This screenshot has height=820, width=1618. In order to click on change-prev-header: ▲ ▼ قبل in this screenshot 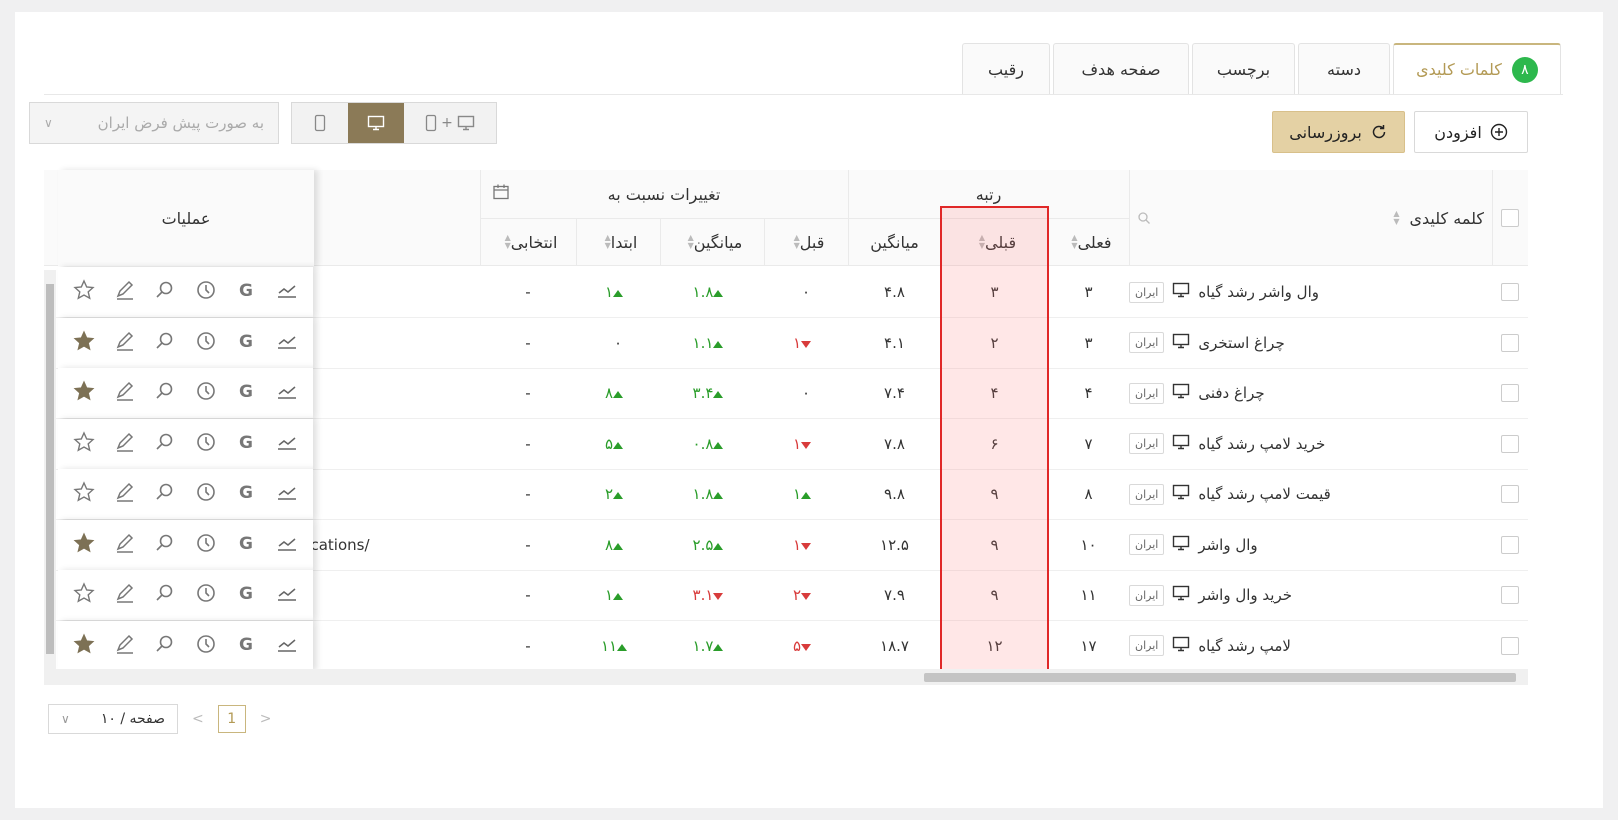, I will do `click(806, 242)`.